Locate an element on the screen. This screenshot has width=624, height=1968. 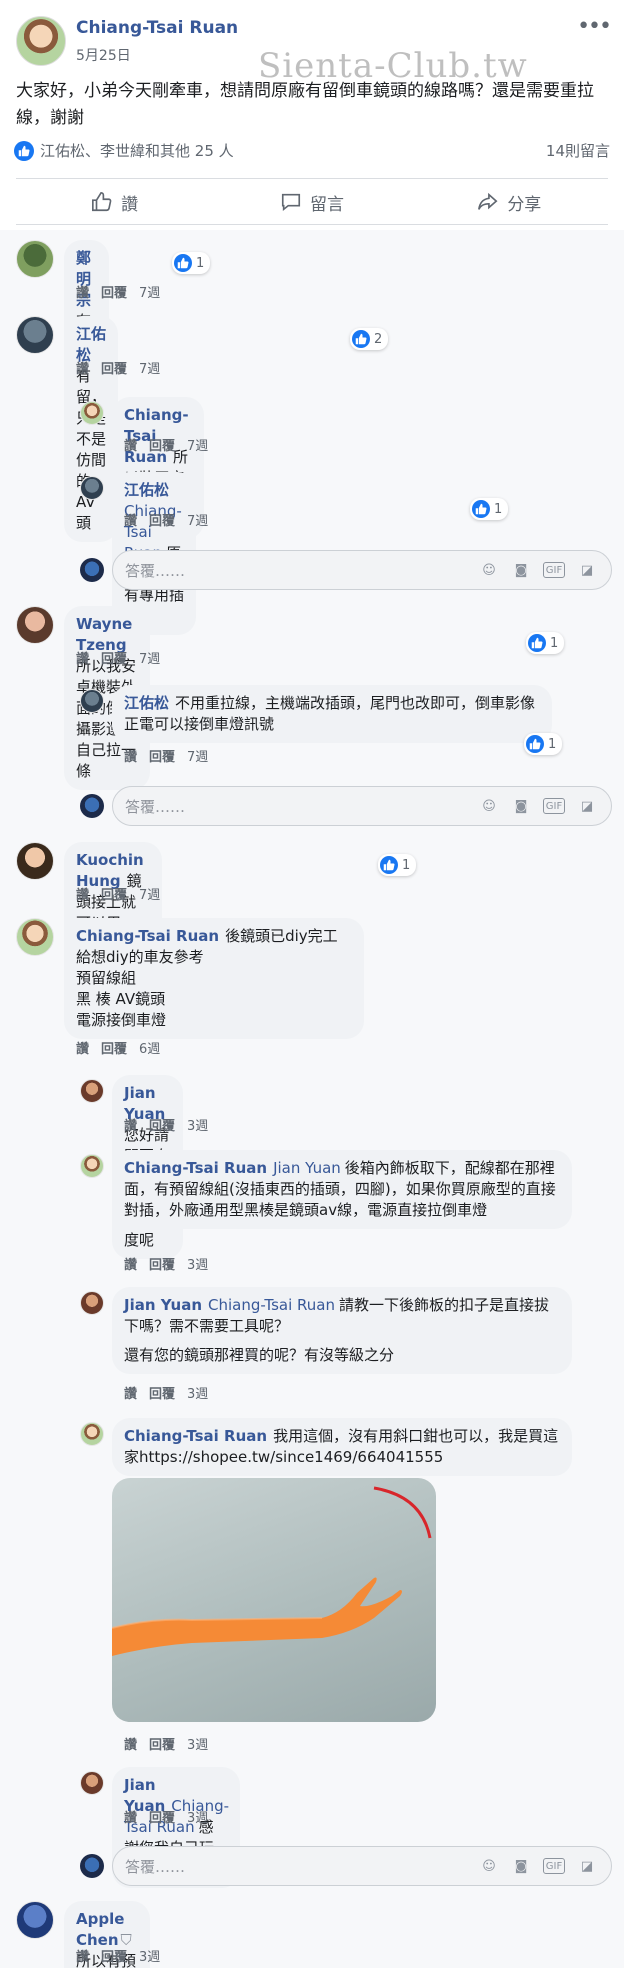
share-button: 分享 is located at coordinates (509, 202).